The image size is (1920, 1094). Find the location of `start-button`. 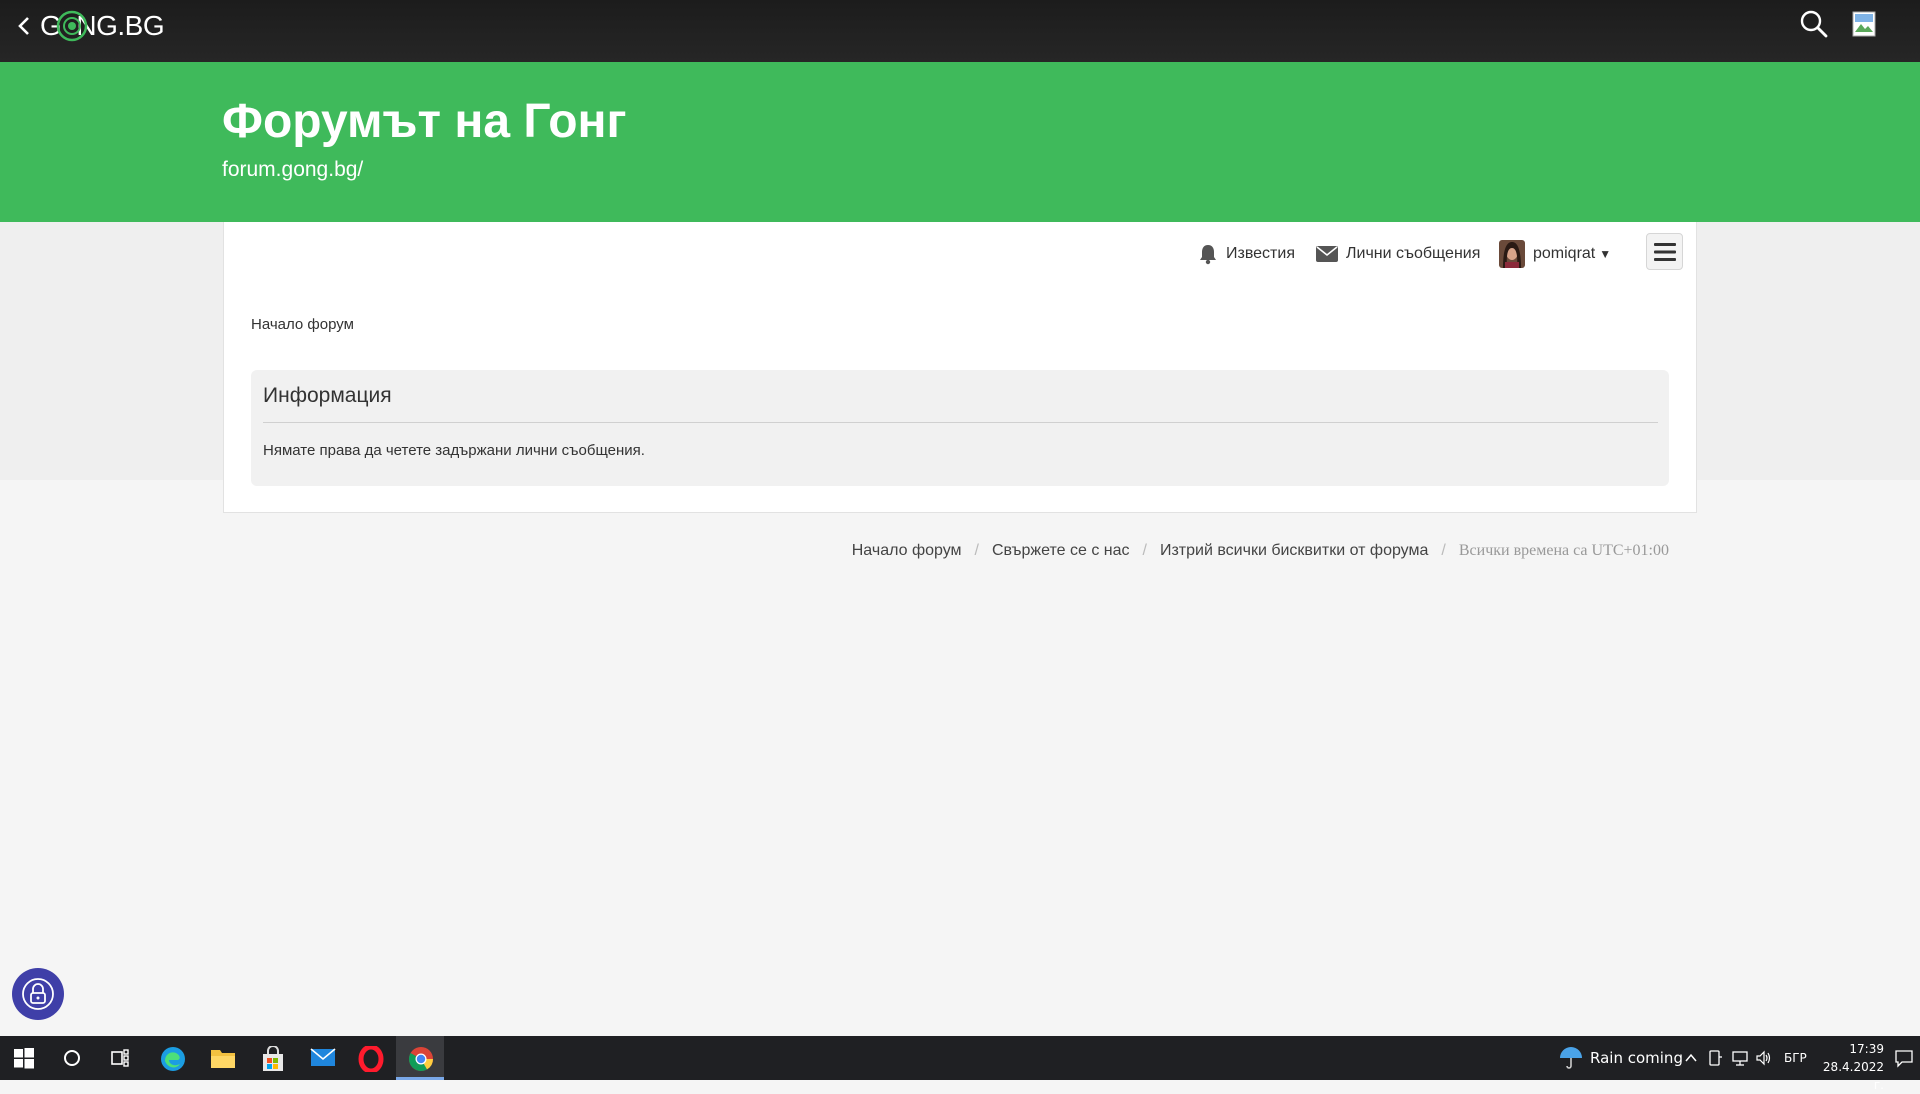

start-button is located at coordinates (24, 1058).